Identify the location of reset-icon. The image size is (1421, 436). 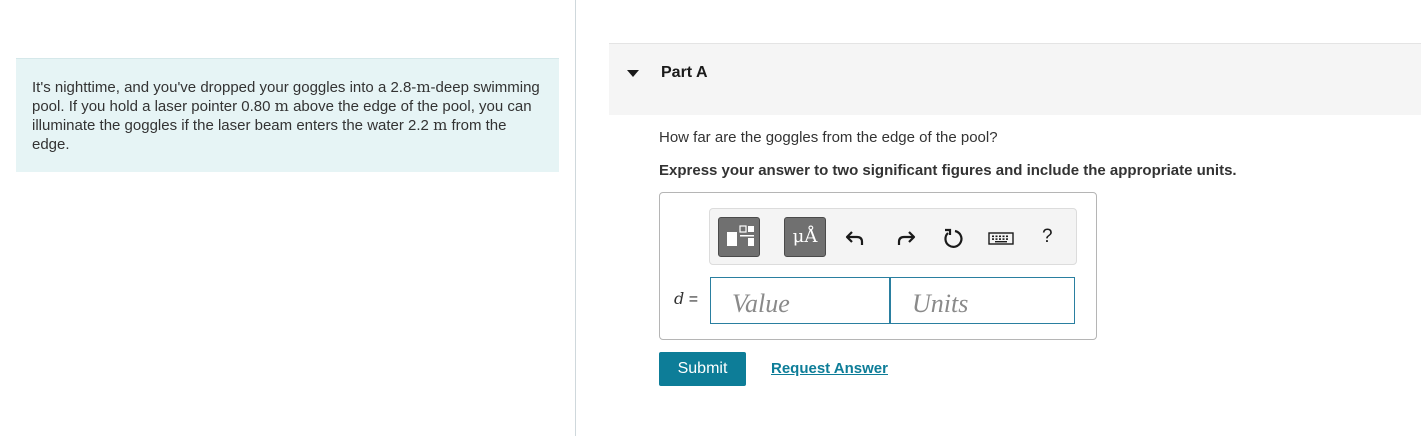
(953, 238).